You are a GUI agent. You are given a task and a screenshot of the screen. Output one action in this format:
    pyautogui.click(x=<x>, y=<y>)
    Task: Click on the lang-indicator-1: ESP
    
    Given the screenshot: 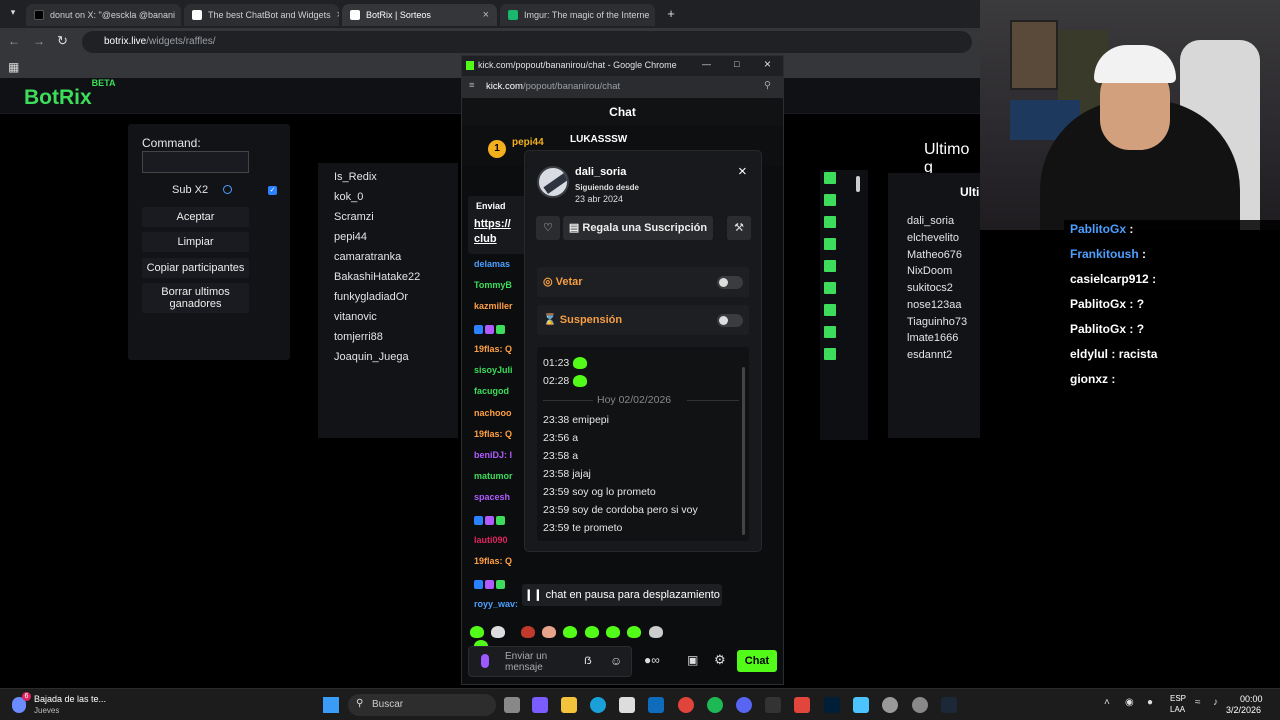 What is the action you would take?
    pyautogui.click(x=1178, y=698)
    